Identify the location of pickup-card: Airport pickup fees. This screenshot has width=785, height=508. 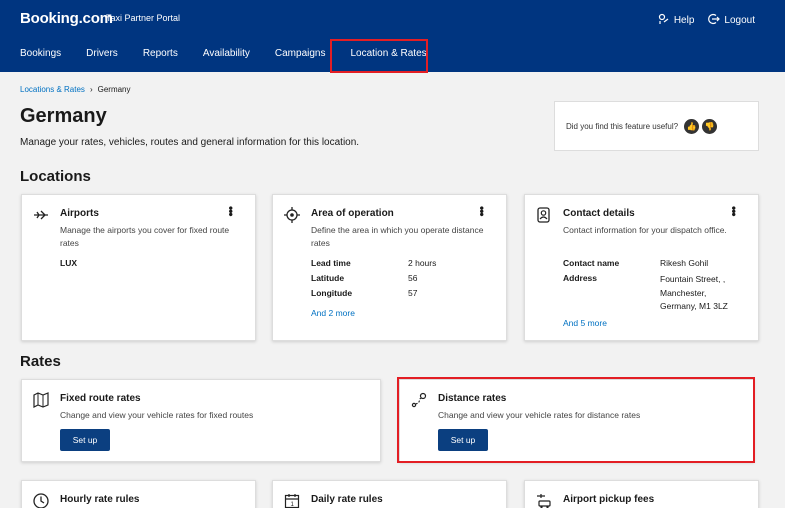
(641, 494).